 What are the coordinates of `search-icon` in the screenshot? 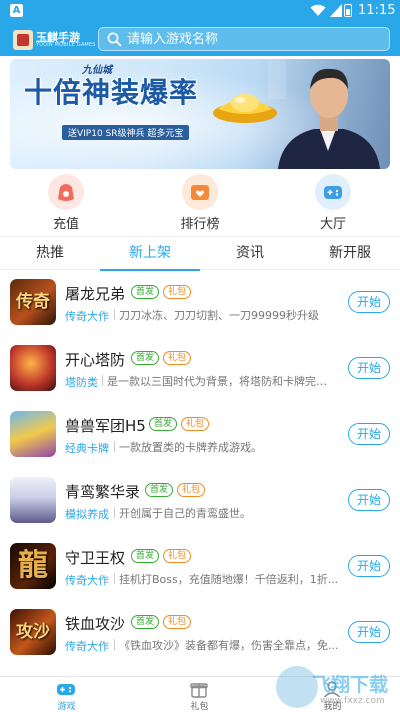 It's located at (114, 39).